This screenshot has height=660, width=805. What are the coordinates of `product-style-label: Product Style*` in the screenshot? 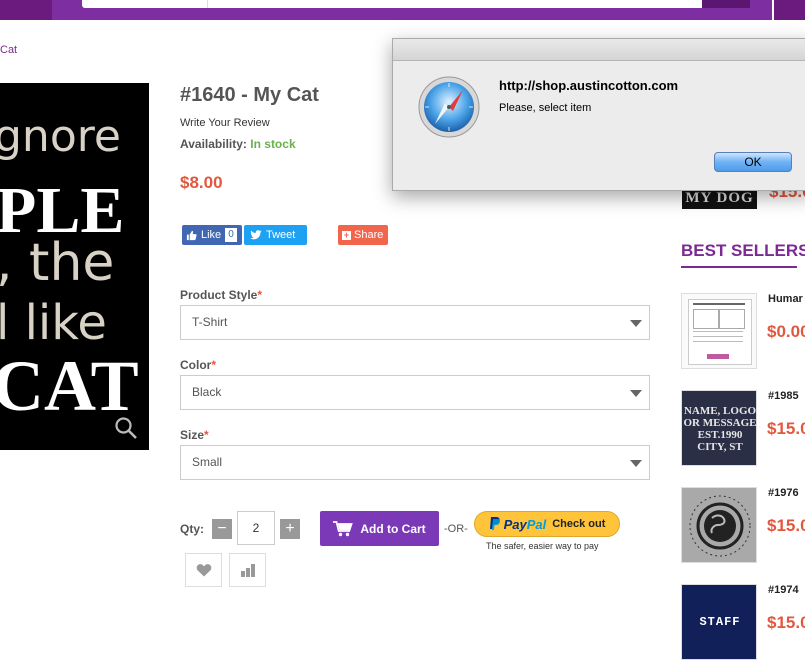 It's located at (221, 295).